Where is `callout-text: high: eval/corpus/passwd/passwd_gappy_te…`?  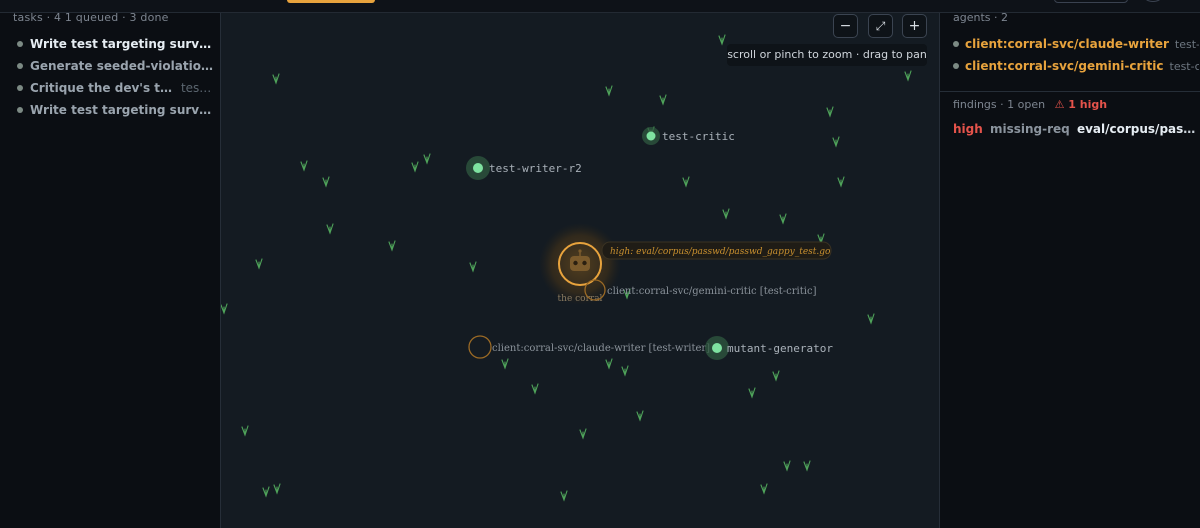 callout-text: high: eval/corpus/passwd/passwd_gappy_te… is located at coordinates (720, 252).